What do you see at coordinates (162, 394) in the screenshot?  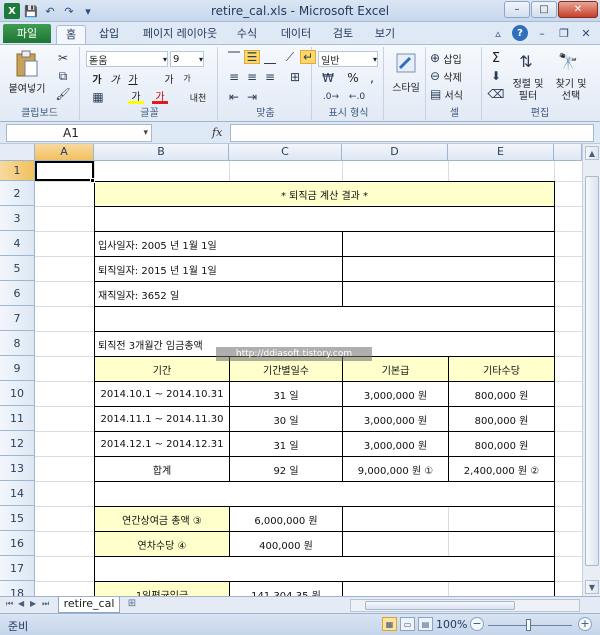 I see `table-row: 2014.10.1 ~ 2014.10.31` at bounding box center [162, 394].